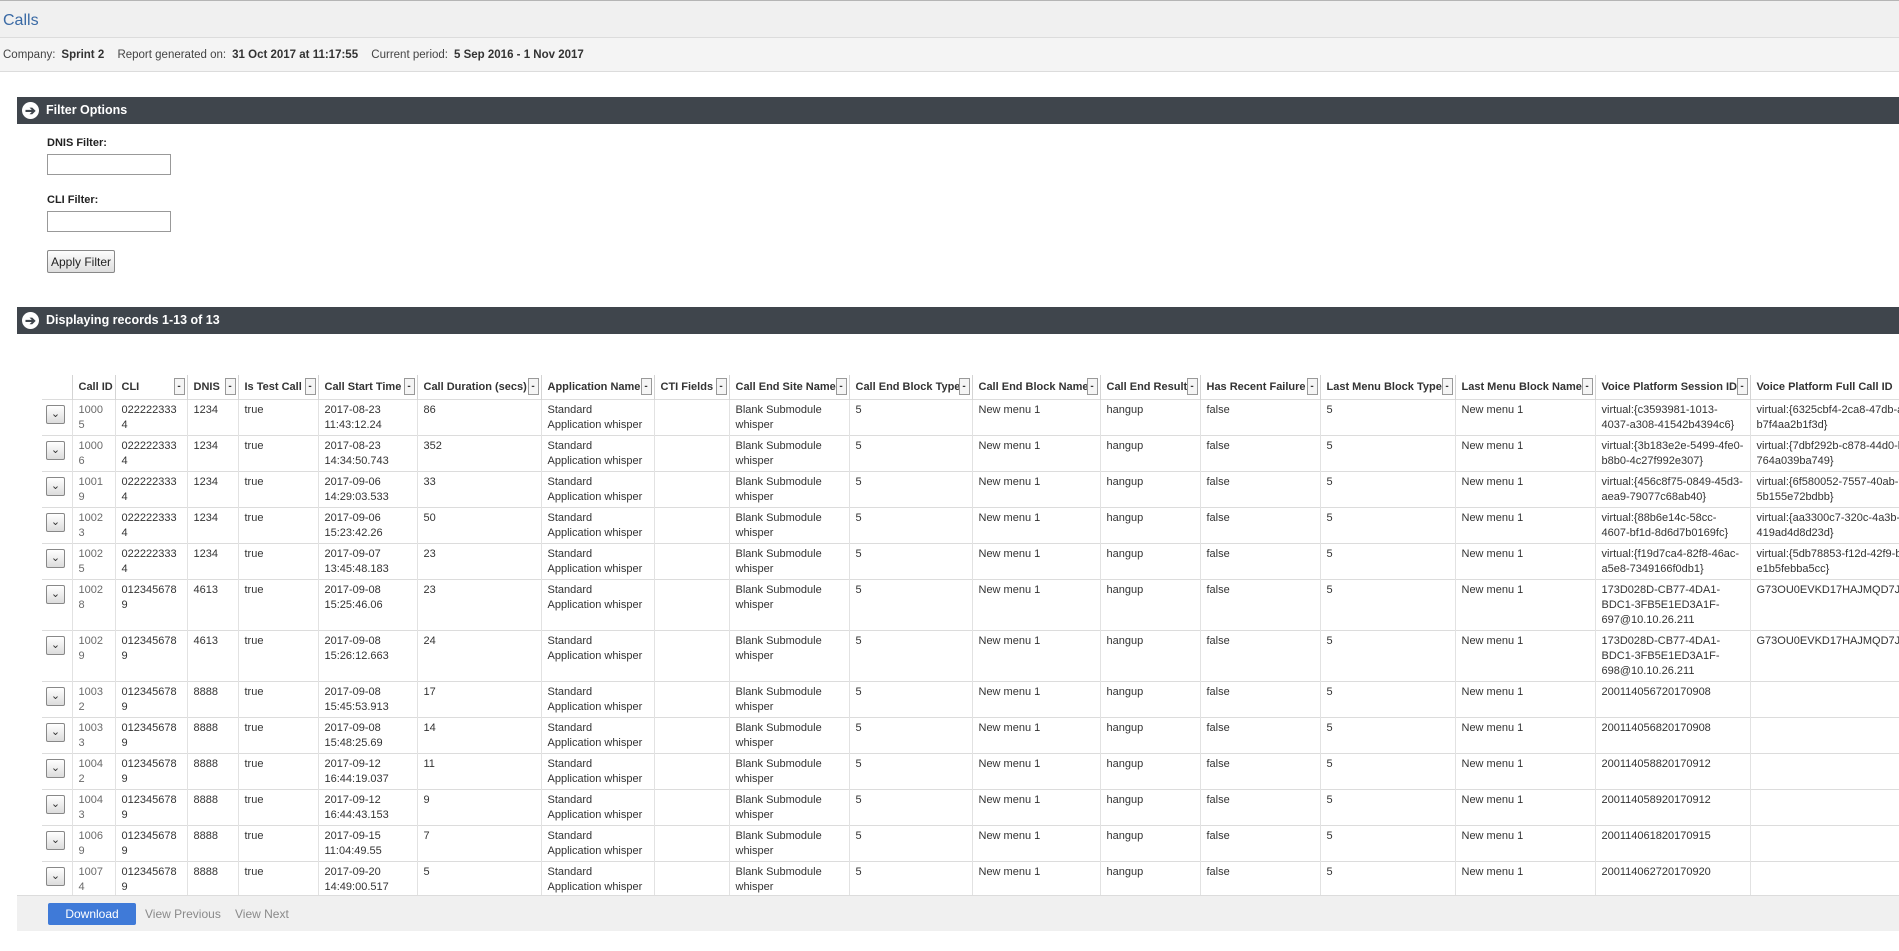 The height and width of the screenshot is (951, 1899). Describe the element at coordinates (910, 387) in the screenshot. I see `column-header: Call End Block Type -` at that location.